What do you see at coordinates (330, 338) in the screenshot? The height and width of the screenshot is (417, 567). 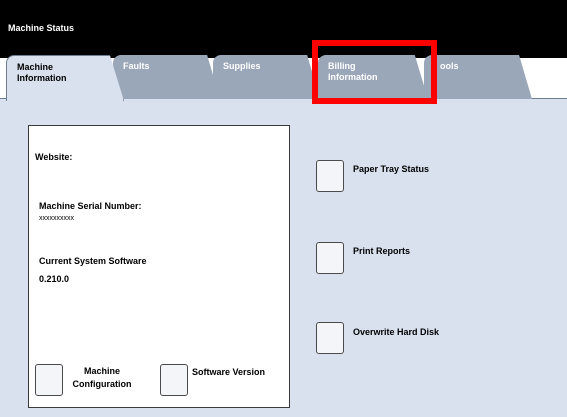 I see `overwrite-hard-disk-button` at bounding box center [330, 338].